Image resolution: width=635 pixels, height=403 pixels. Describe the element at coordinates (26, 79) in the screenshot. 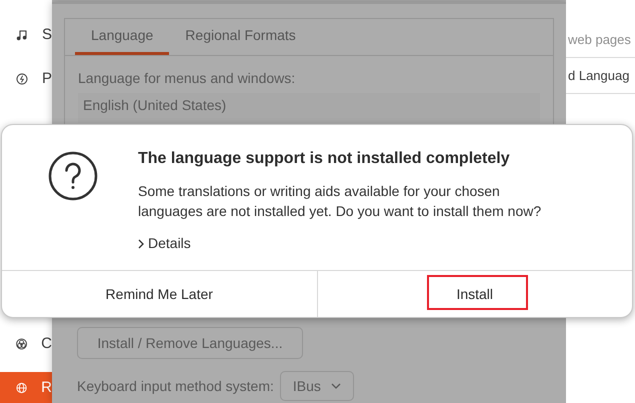

I see `sidebar-item: P` at that location.